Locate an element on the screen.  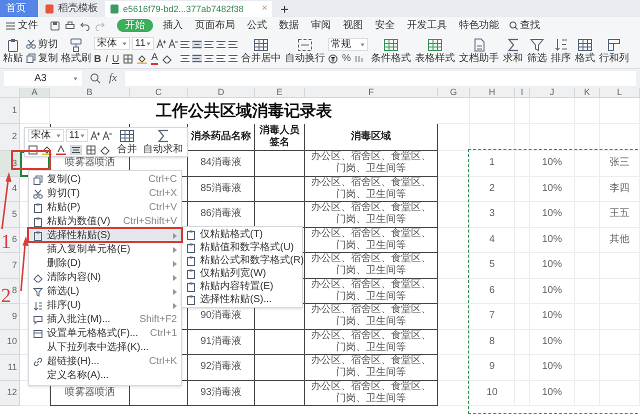
menu-item: 剪切(T) Ctrl+X is located at coordinates (105, 194).